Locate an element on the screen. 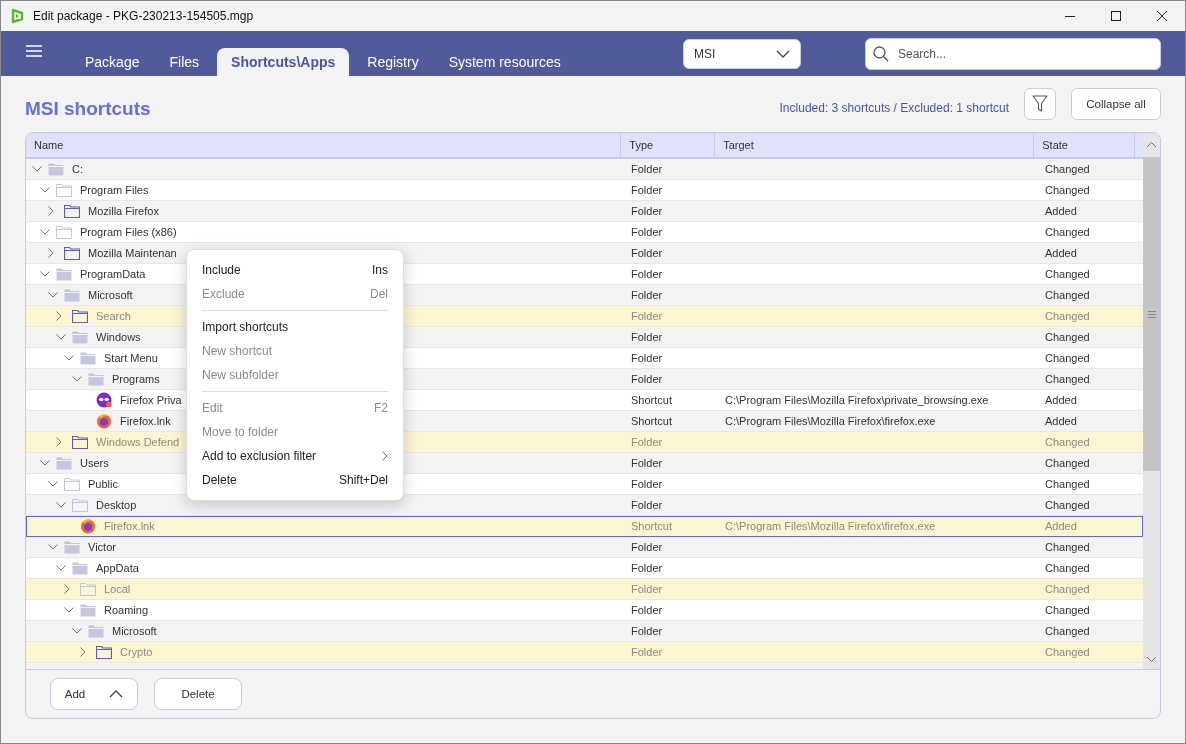 The height and width of the screenshot is (744, 1186). name-text: Program Files (x86) is located at coordinates (128, 232).